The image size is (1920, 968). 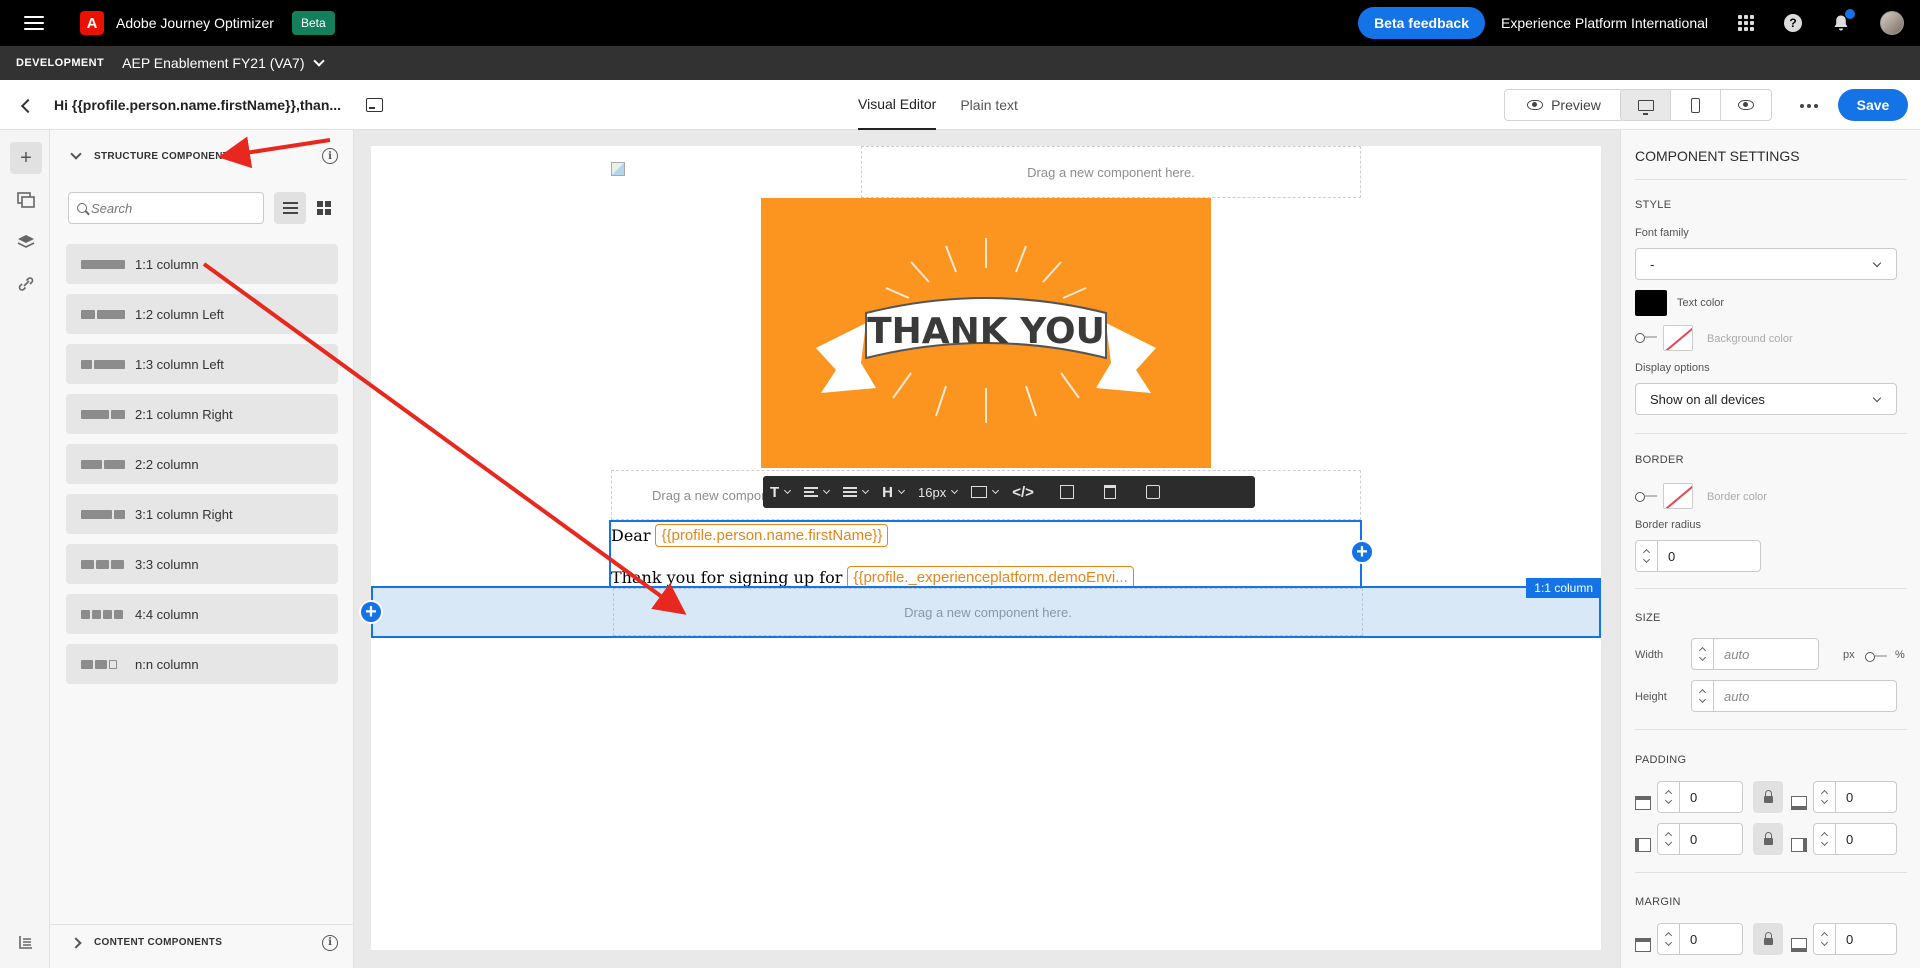 What do you see at coordinates (986, 333) in the screenshot?
I see `thank-you-hero-image: THANK YOU` at bounding box center [986, 333].